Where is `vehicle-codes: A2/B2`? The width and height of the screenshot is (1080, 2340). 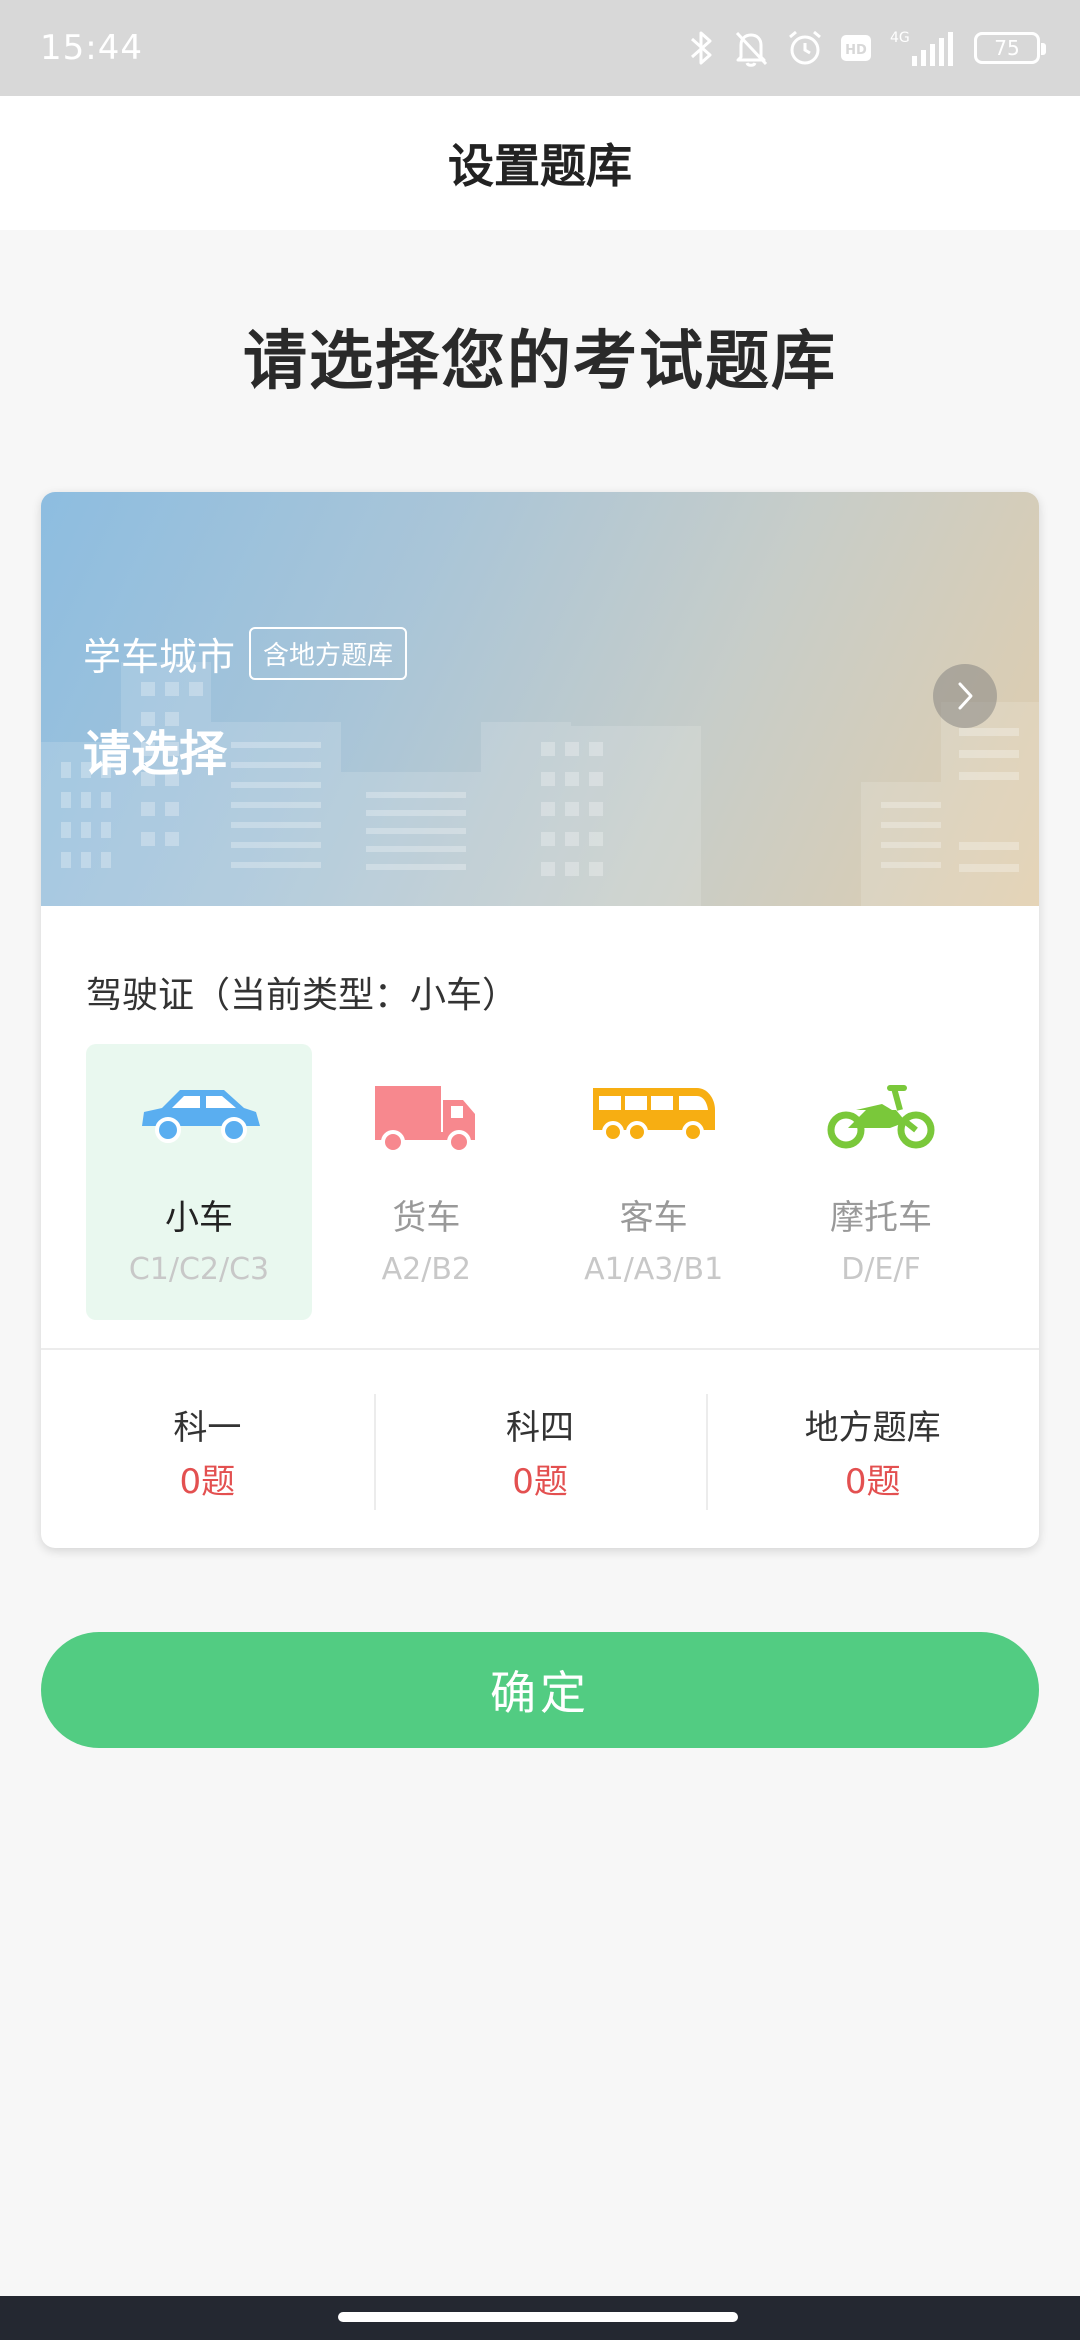 vehicle-codes: A2/B2 is located at coordinates (426, 1269).